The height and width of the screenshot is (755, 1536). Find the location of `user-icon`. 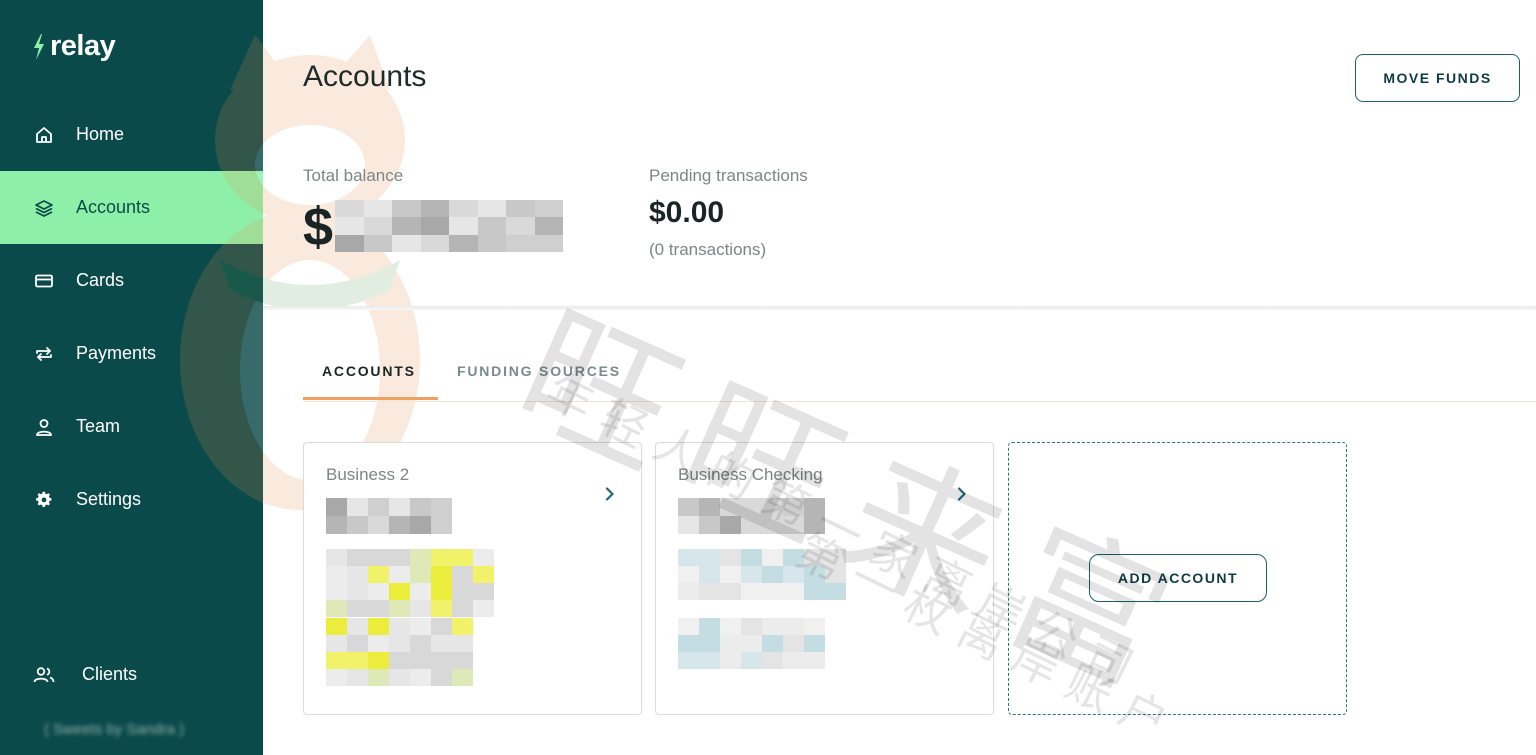

user-icon is located at coordinates (44, 427).